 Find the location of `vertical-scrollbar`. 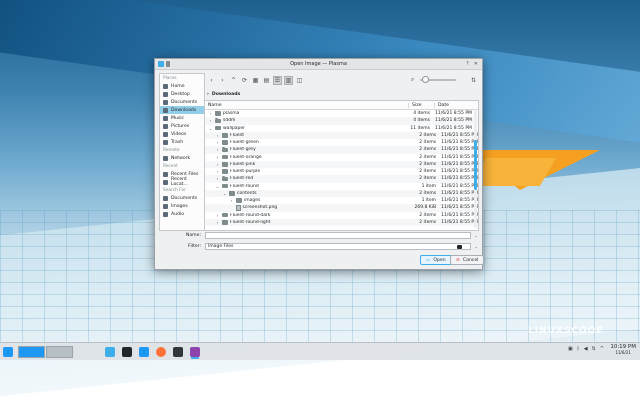

vertical-scrollbar is located at coordinates (475, 169).